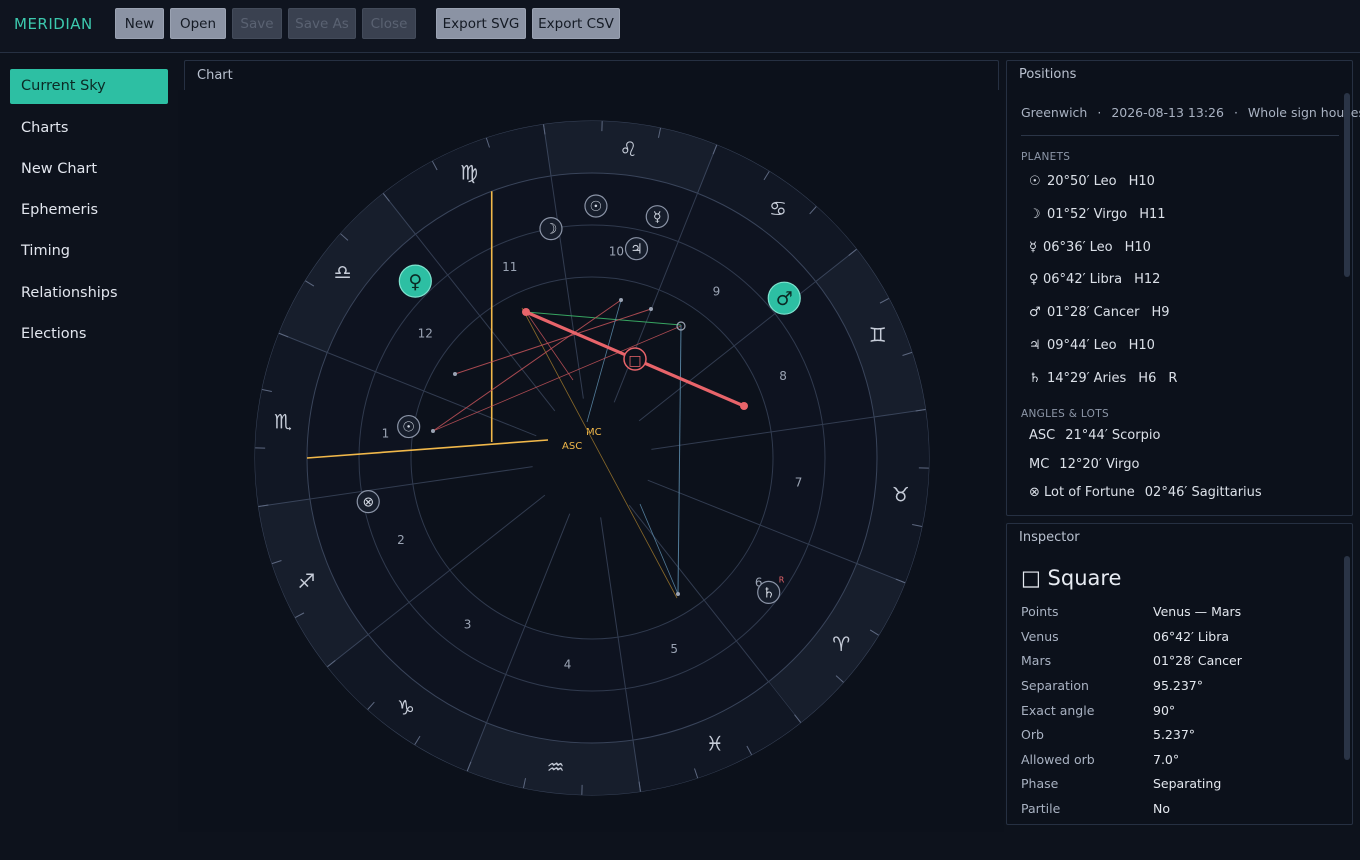  I want to click on location-text: Greenwich, so click(1054, 112).